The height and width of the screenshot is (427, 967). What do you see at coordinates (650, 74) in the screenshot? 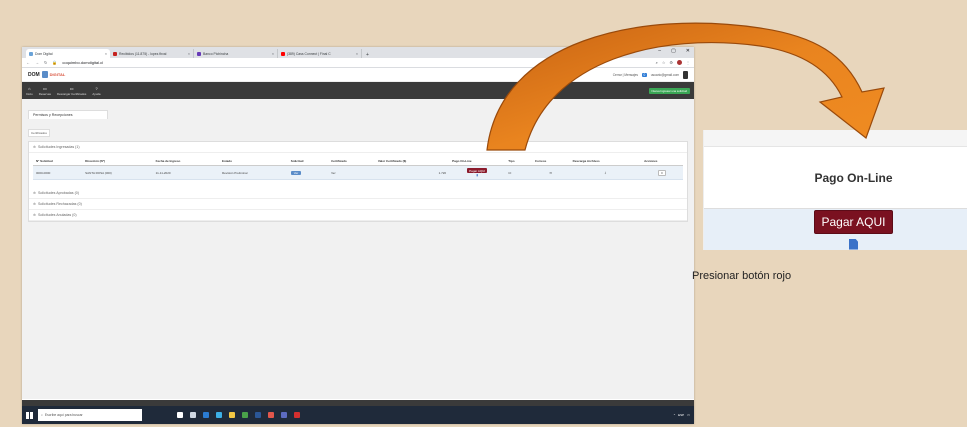
I see `user-bar: Cerrar | Mensajes 0 usuario@gmail.com` at bounding box center [650, 74].